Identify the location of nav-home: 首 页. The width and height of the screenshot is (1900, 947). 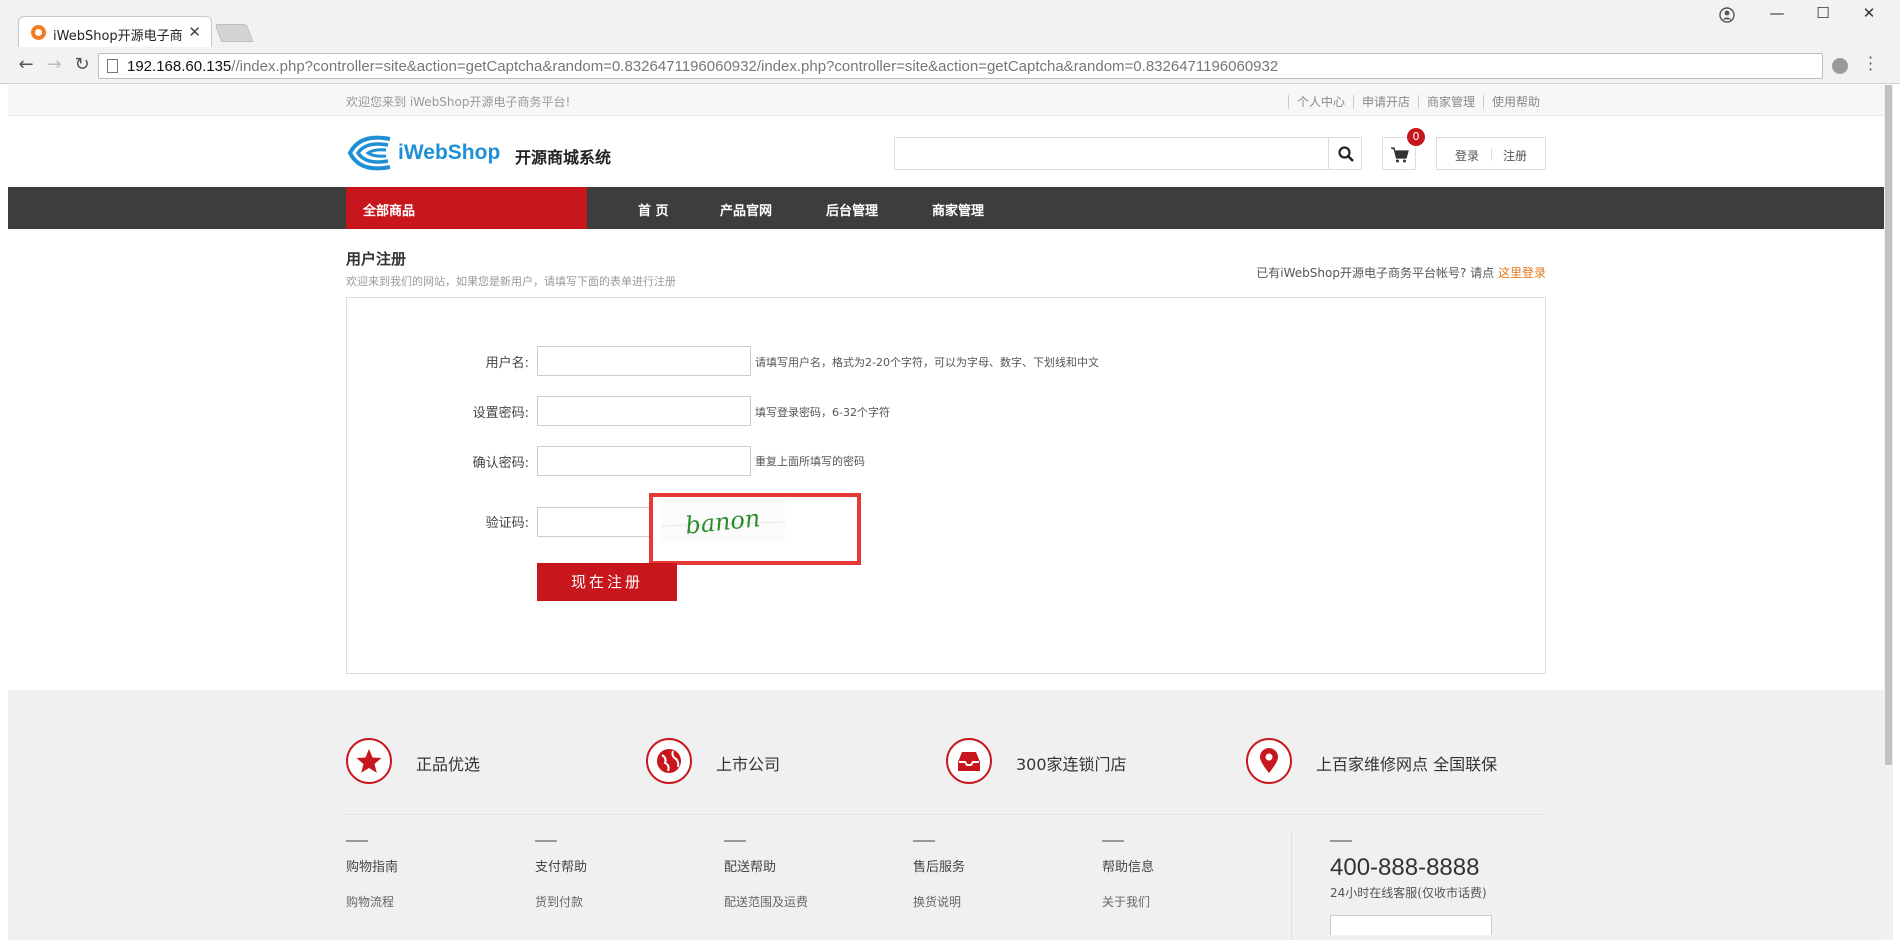
(653, 209).